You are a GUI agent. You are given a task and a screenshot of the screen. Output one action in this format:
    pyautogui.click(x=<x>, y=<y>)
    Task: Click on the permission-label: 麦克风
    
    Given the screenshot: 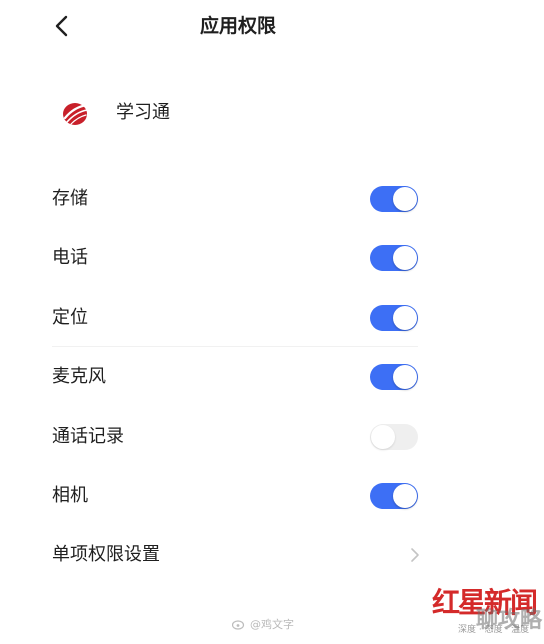 What is the action you would take?
    pyautogui.click(x=79, y=376)
    